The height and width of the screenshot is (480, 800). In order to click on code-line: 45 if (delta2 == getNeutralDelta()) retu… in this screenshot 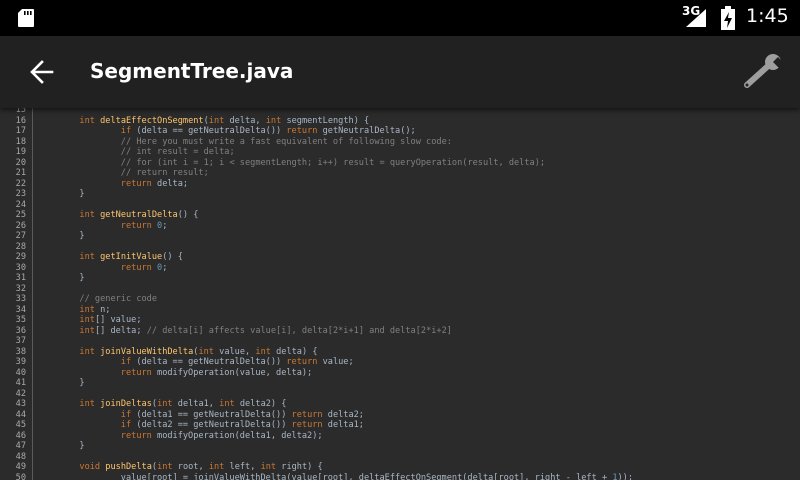, I will do `click(400, 425)`.